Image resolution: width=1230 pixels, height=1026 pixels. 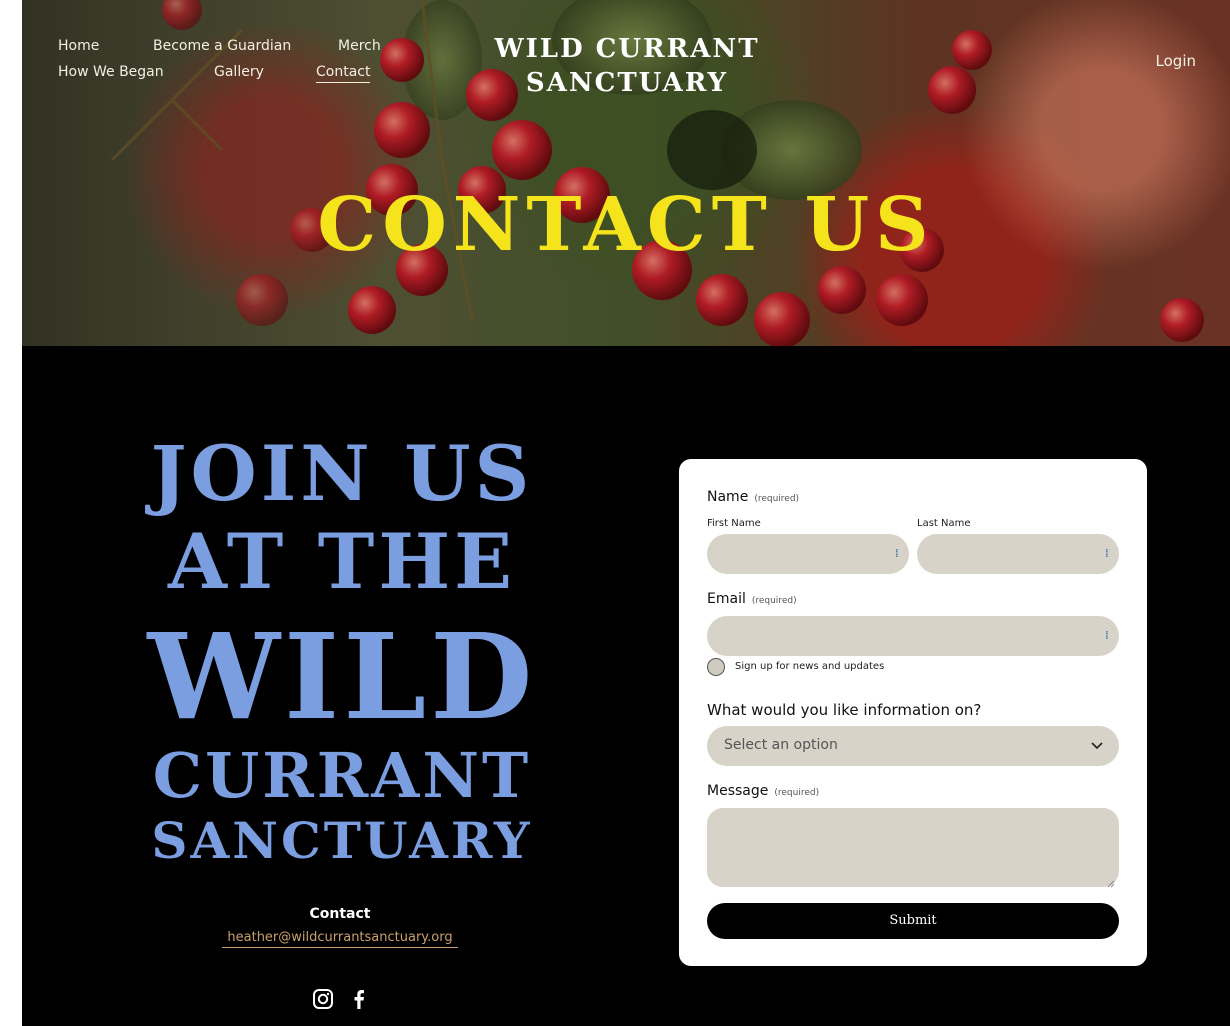 What do you see at coordinates (341, 999) in the screenshot?
I see `social-links` at bounding box center [341, 999].